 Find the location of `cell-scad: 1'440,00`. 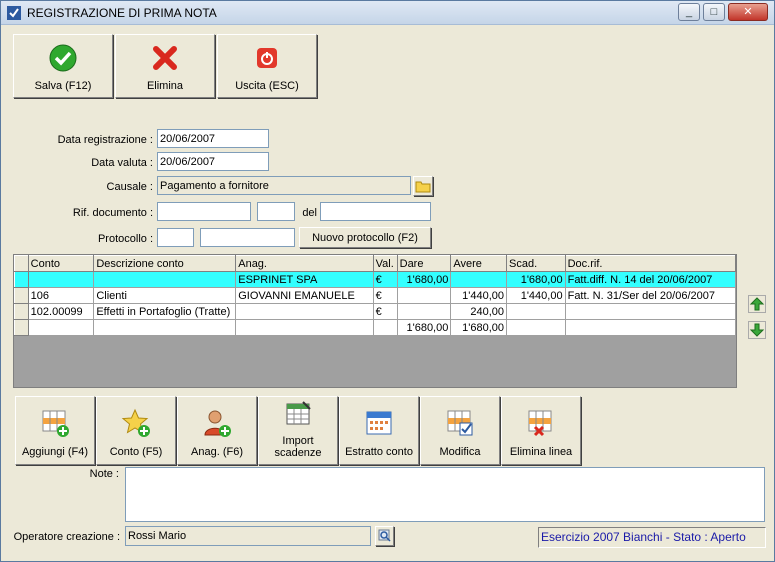

cell-scad: 1'440,00 is located at coordinates (536, 295).